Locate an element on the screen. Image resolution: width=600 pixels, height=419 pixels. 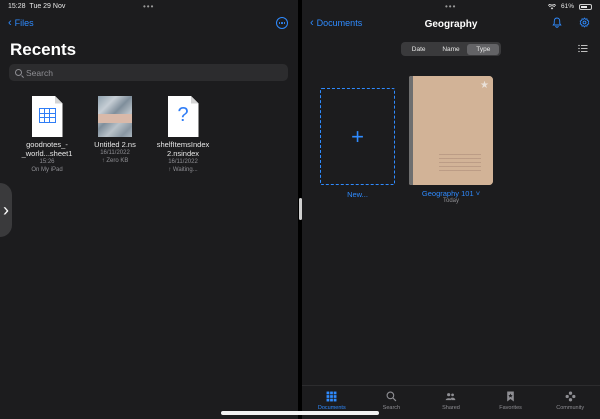
chevron-left-icon: ‹ is located at coordinates (10, 22).